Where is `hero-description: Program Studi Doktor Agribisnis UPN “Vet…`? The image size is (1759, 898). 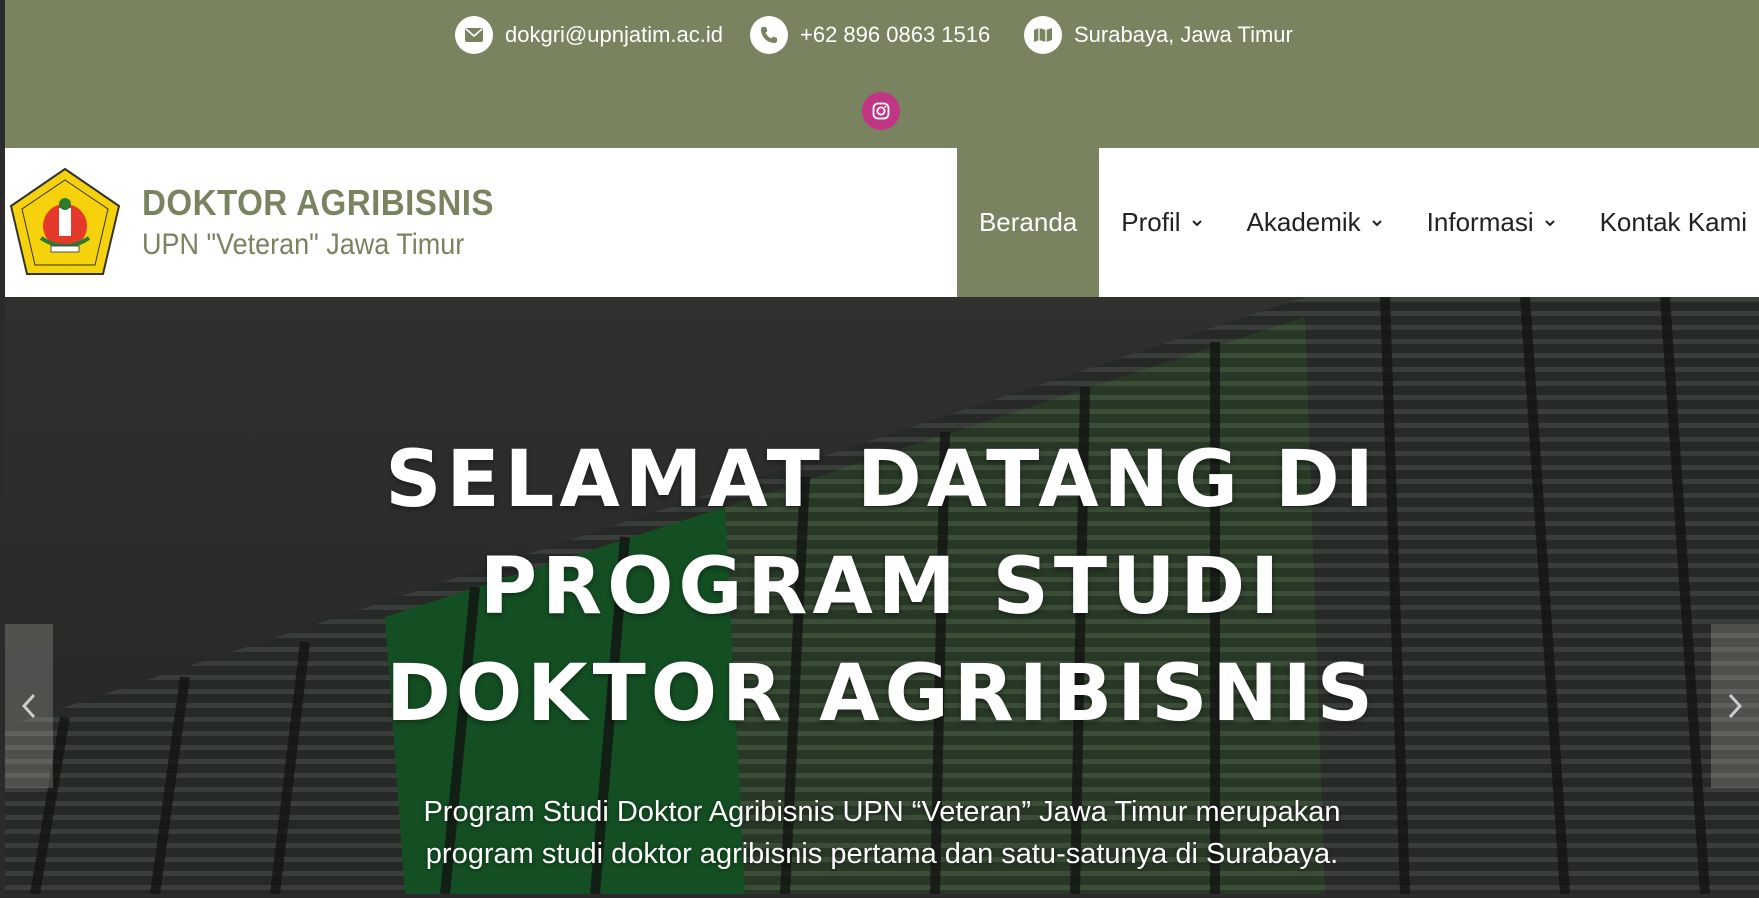
hero-description: Program Studi Doktor Agribisnis UPN “Vet… is located at coordinates (882, 833).